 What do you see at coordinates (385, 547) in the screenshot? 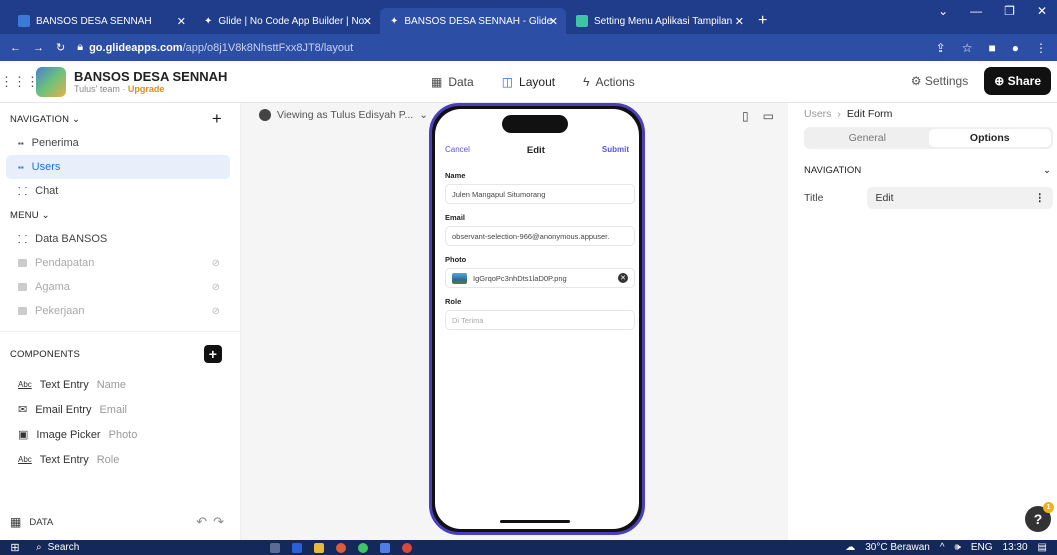
I see `file-icon` at bounding box center [385, 547].